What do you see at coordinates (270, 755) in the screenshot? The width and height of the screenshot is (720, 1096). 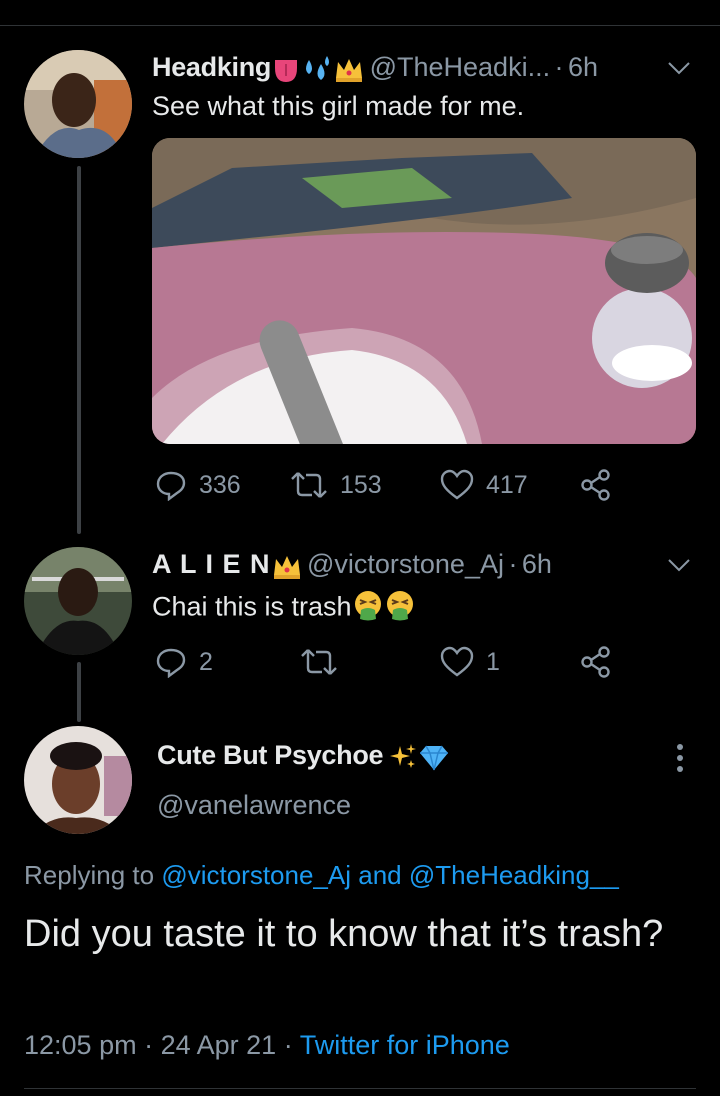 I see `display-name: Cute But Psychoe` at bounding box center [270, 755].